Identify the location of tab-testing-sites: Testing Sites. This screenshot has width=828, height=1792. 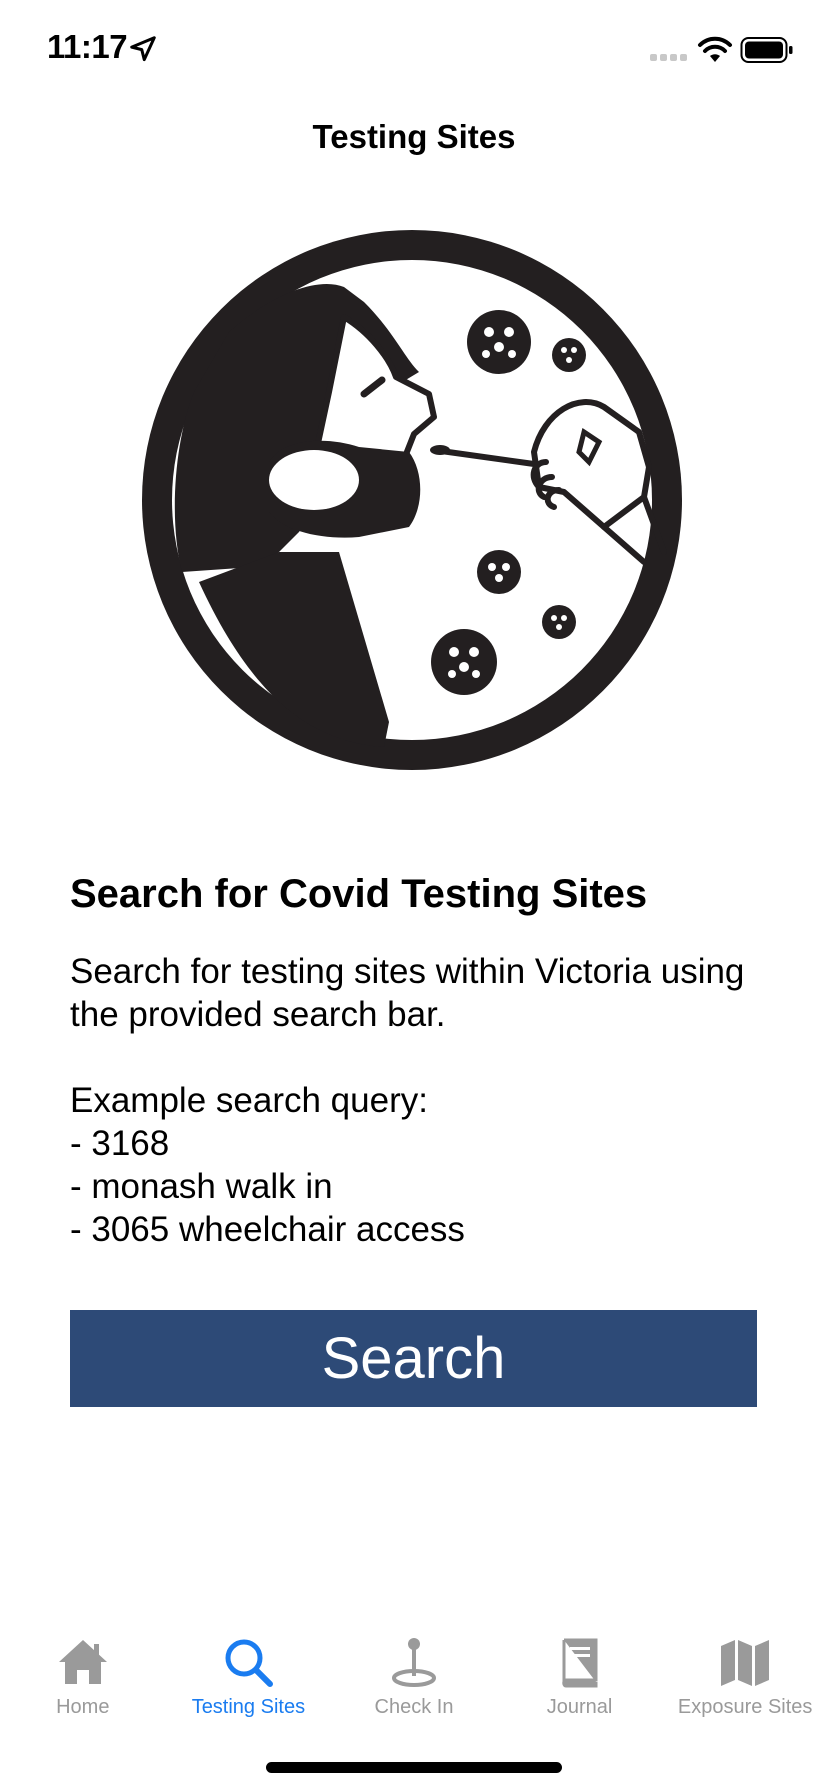
(249, 1670).